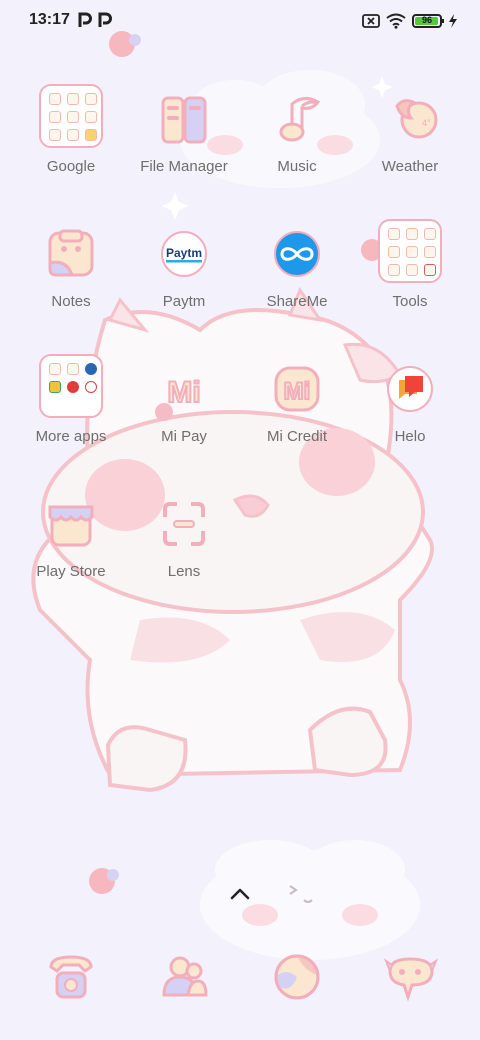 The image size is (480, 1040). I want to click on charging-icon, so click(453, 21).